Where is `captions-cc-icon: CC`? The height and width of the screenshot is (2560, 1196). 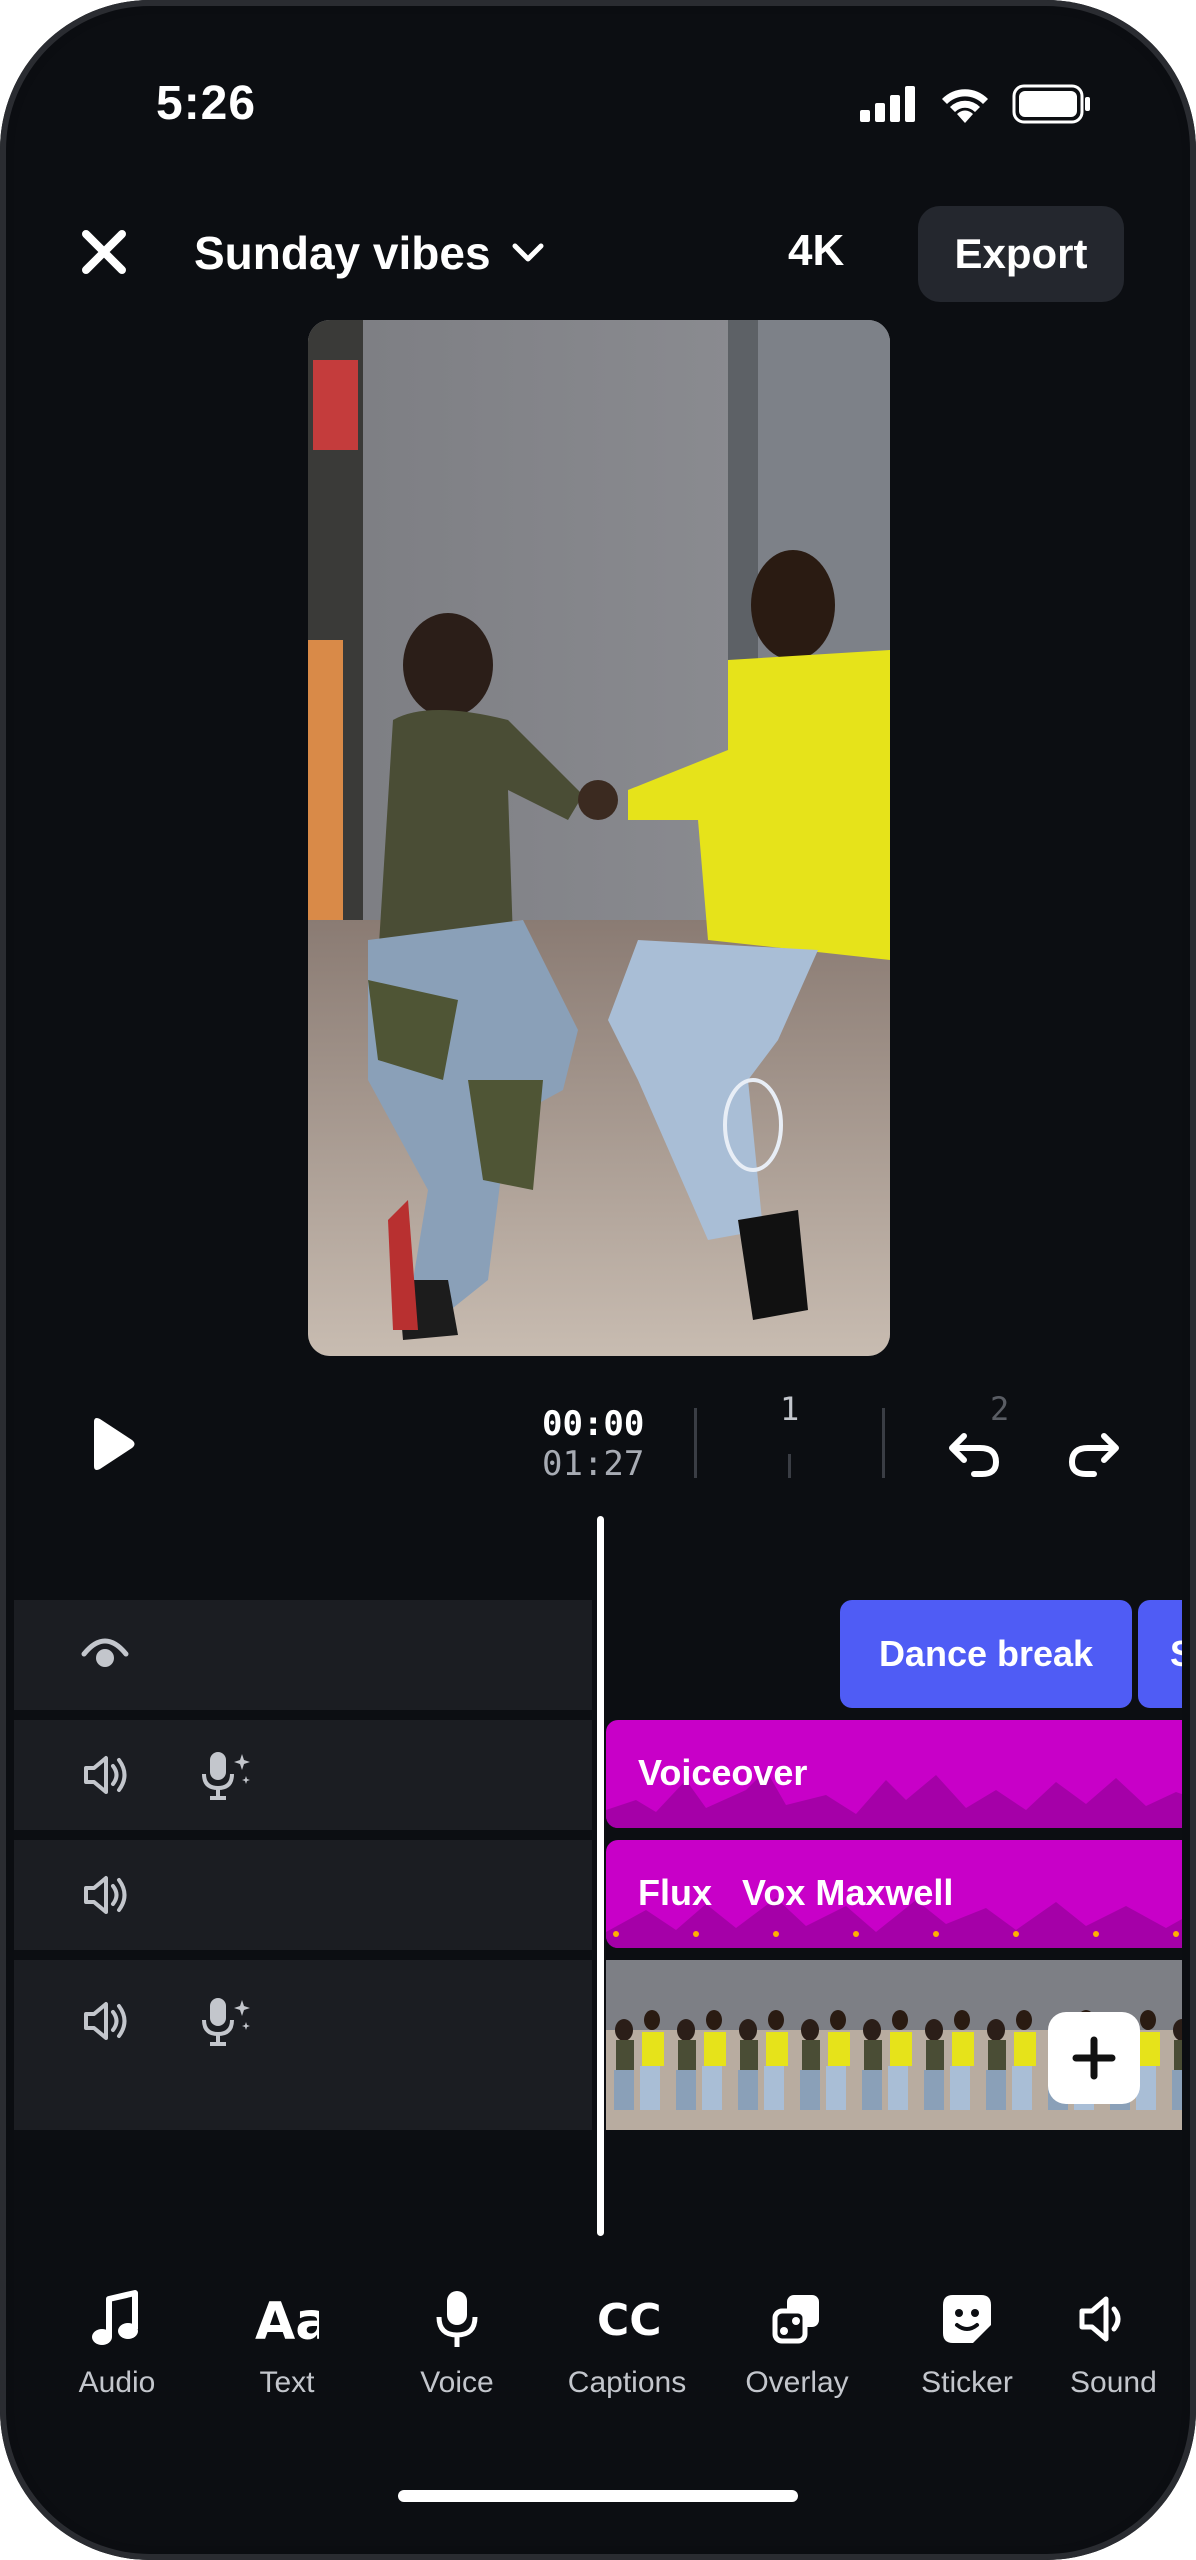
captions-cc-icon: CC is located at coordinates (628, 2320).